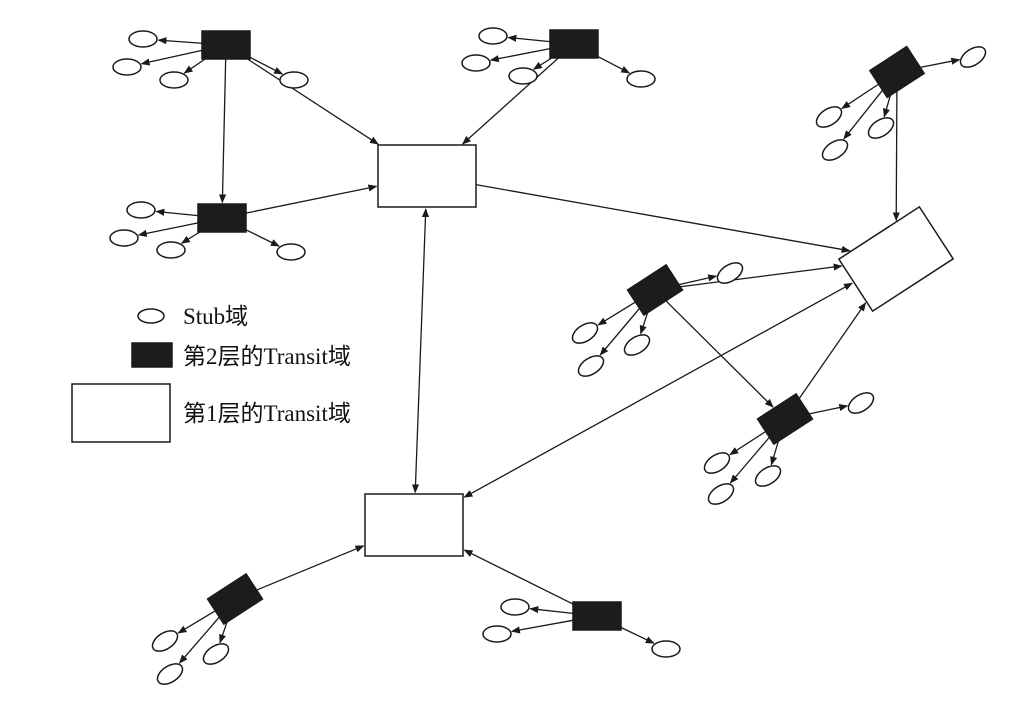 The image size is (1021, 709). I want to click on level2-transit-node-F, so click(785, 419).